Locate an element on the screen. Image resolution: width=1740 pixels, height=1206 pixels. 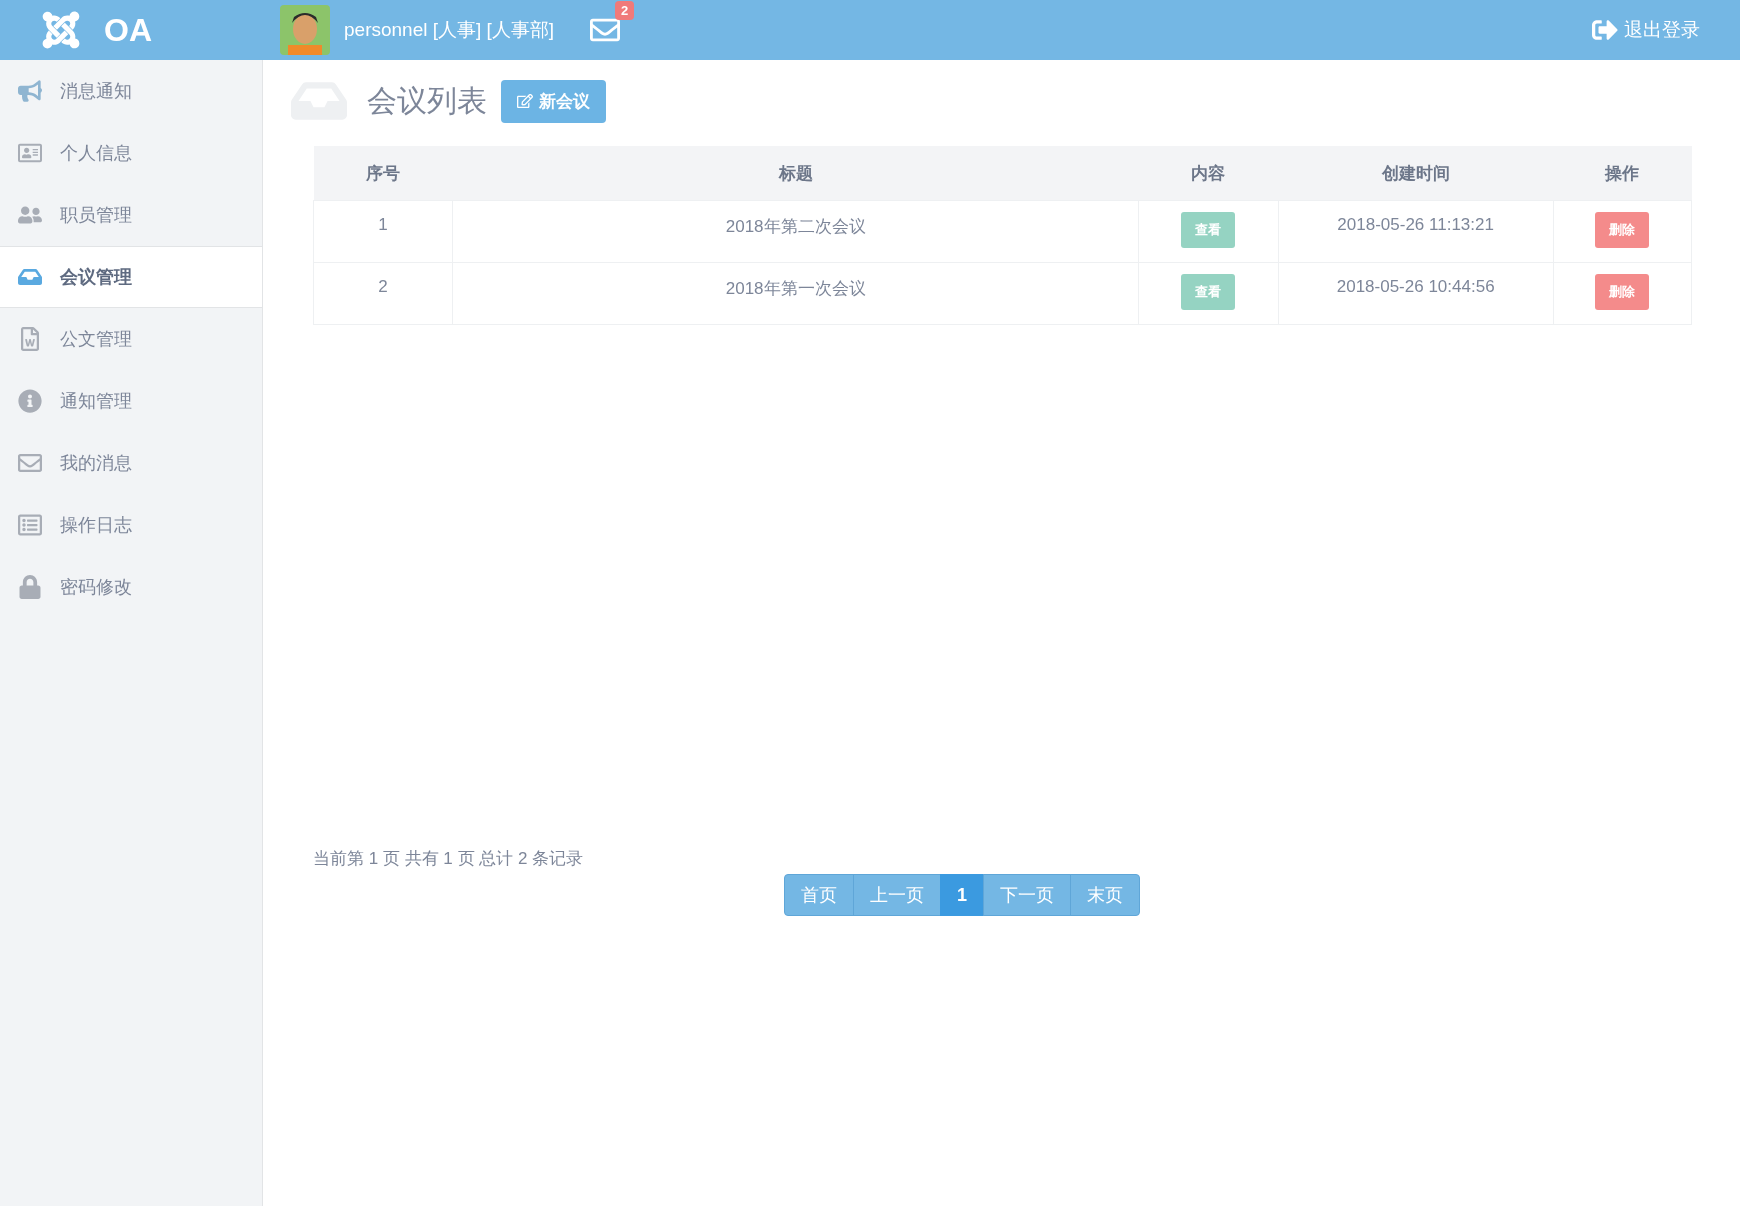
sidebar-item: 会议管理 is located at coordinates (131, 277).